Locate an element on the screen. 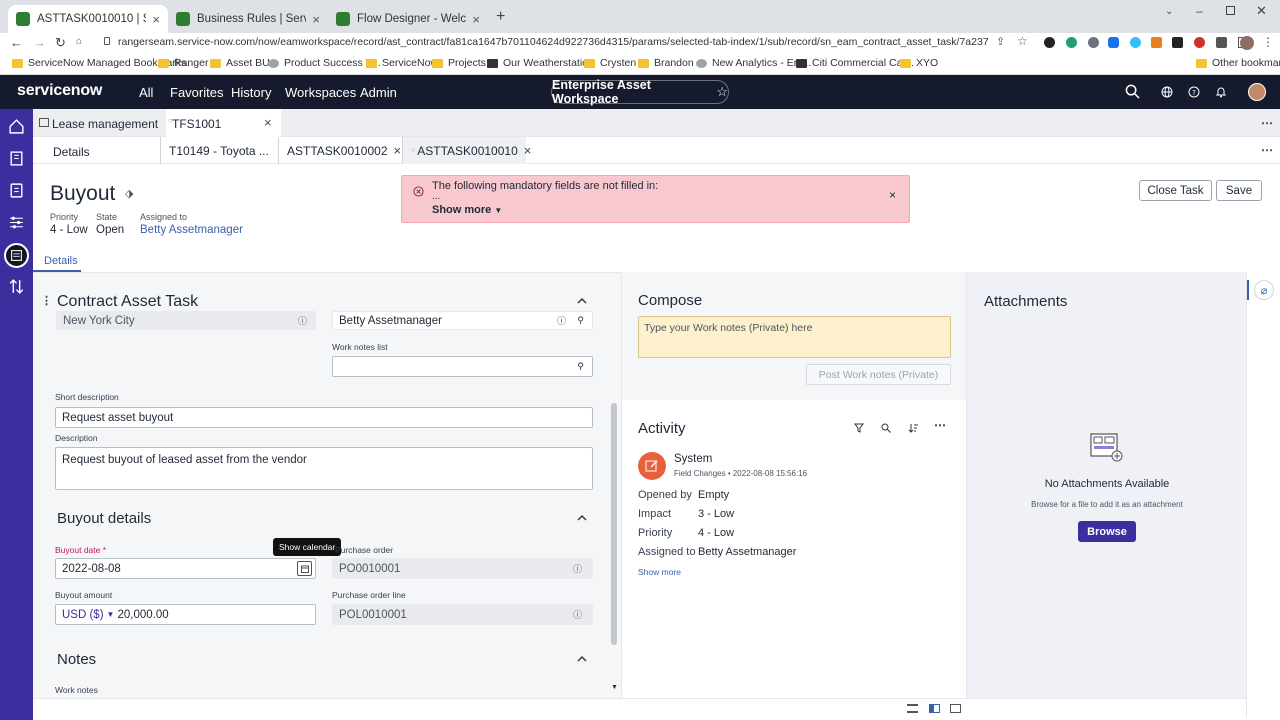 This screenshot has width=1280, height=720. post-work-notes-button: Post Work notes (Private) is located at coordinates (878, 374).